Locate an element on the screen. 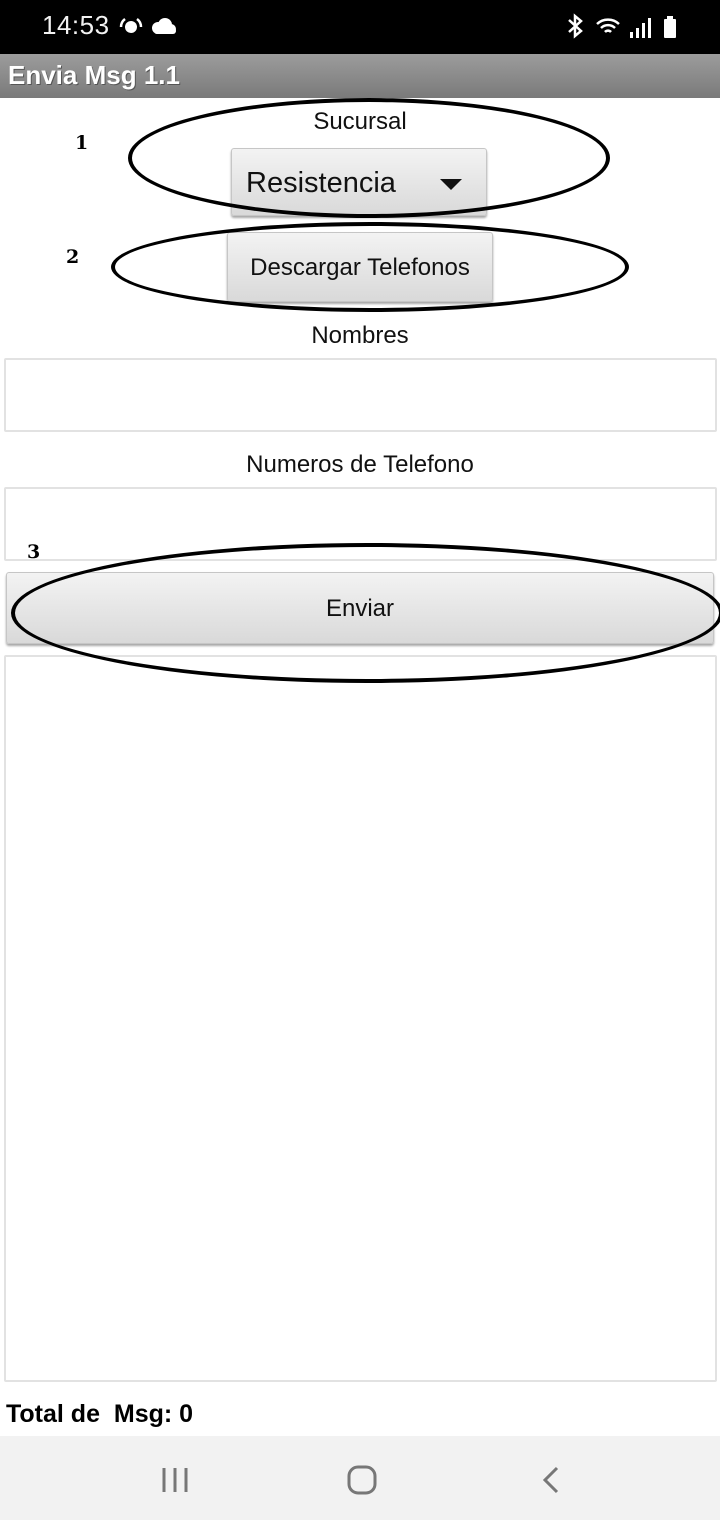 The height and width of the screenshot is (1525, 720). nombres-label: Nombres is located at coordinates (360, 335).